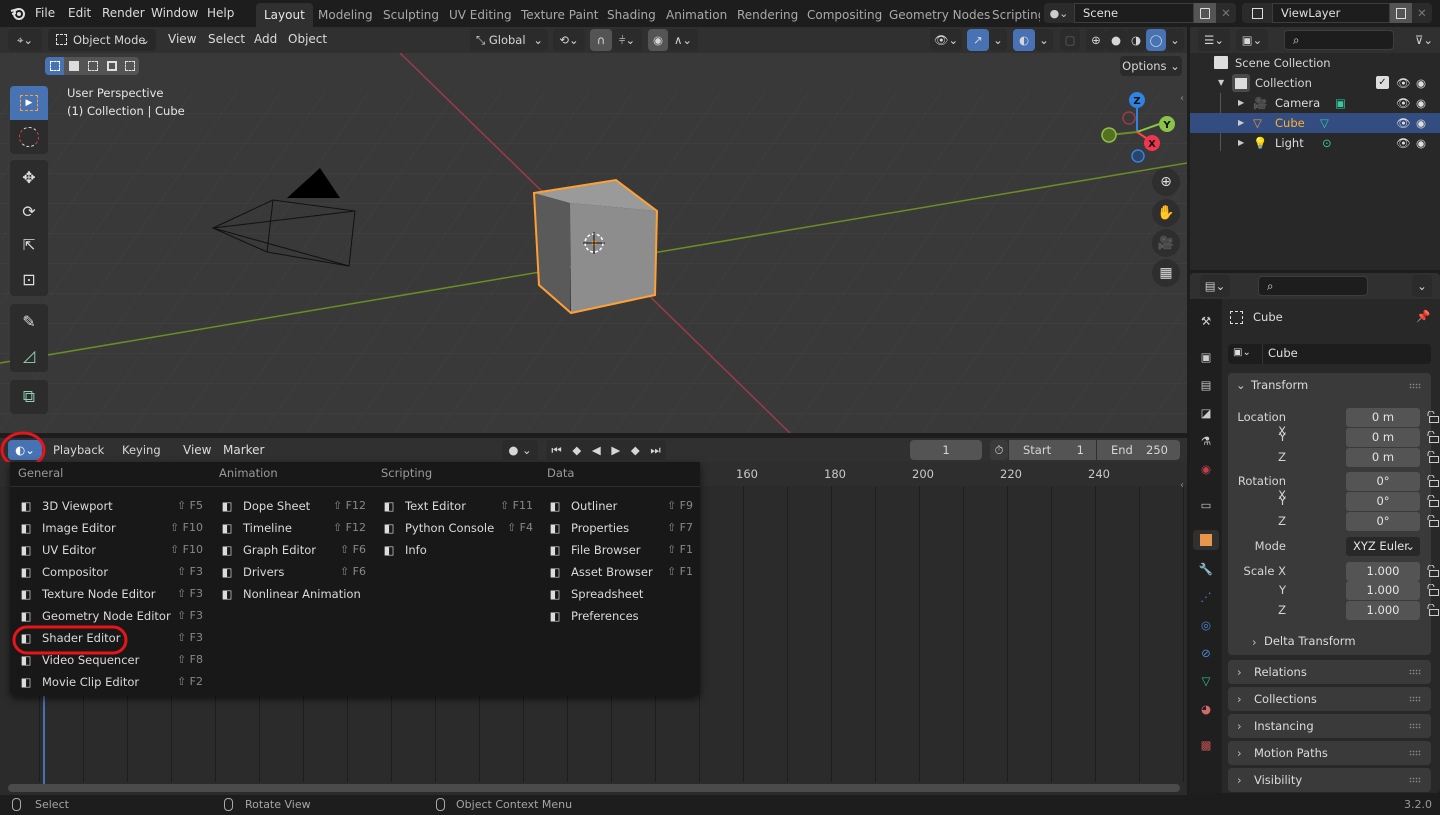  Describe the element at coordinates (1422, 13) in the screenshot. I see `delete-view-layer-button: ✕` at that location.